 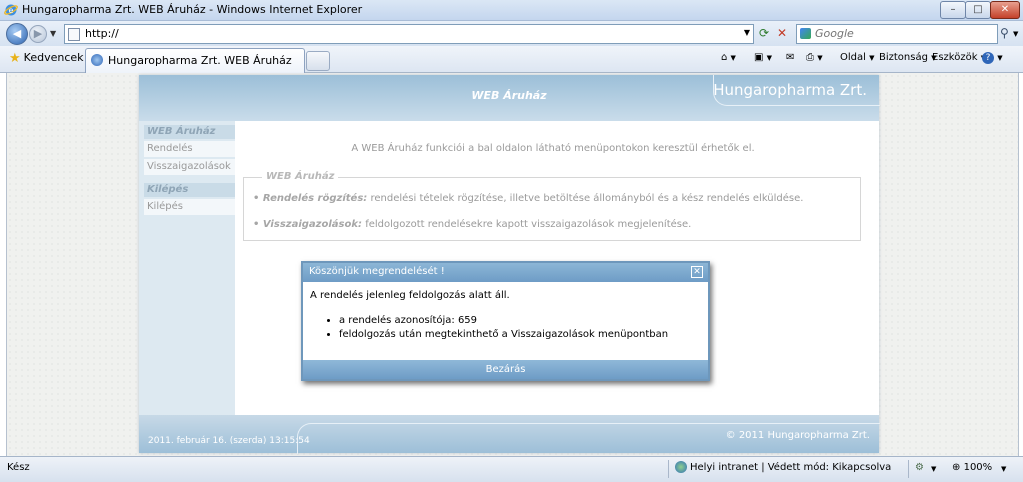 What do you see at coordinates (988, 58) in the screenshot?
I see `help-icon: ?` at bounding box center [988, 58].